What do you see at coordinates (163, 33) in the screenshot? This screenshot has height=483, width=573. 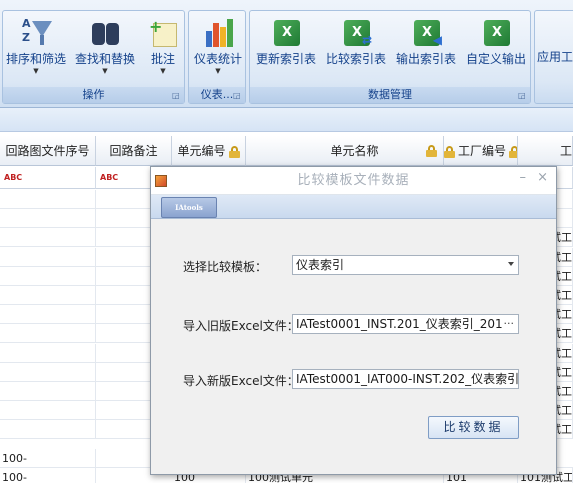 I see `note-add-icon: +` at bounding box center [163, 33].